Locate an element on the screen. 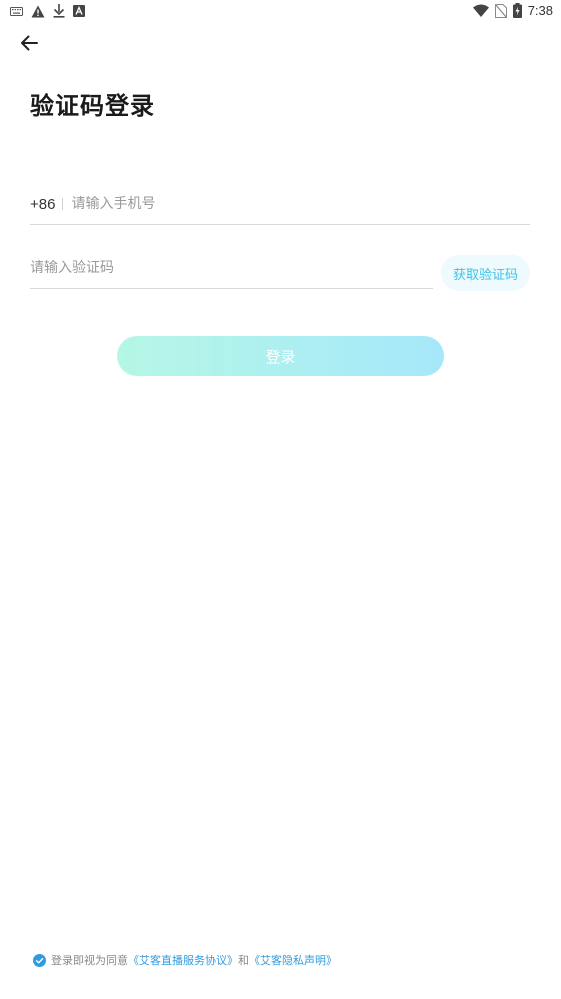 This screenshot has height=999, width=561. phone-input-row: +86 is located at coordinates (280, 204).